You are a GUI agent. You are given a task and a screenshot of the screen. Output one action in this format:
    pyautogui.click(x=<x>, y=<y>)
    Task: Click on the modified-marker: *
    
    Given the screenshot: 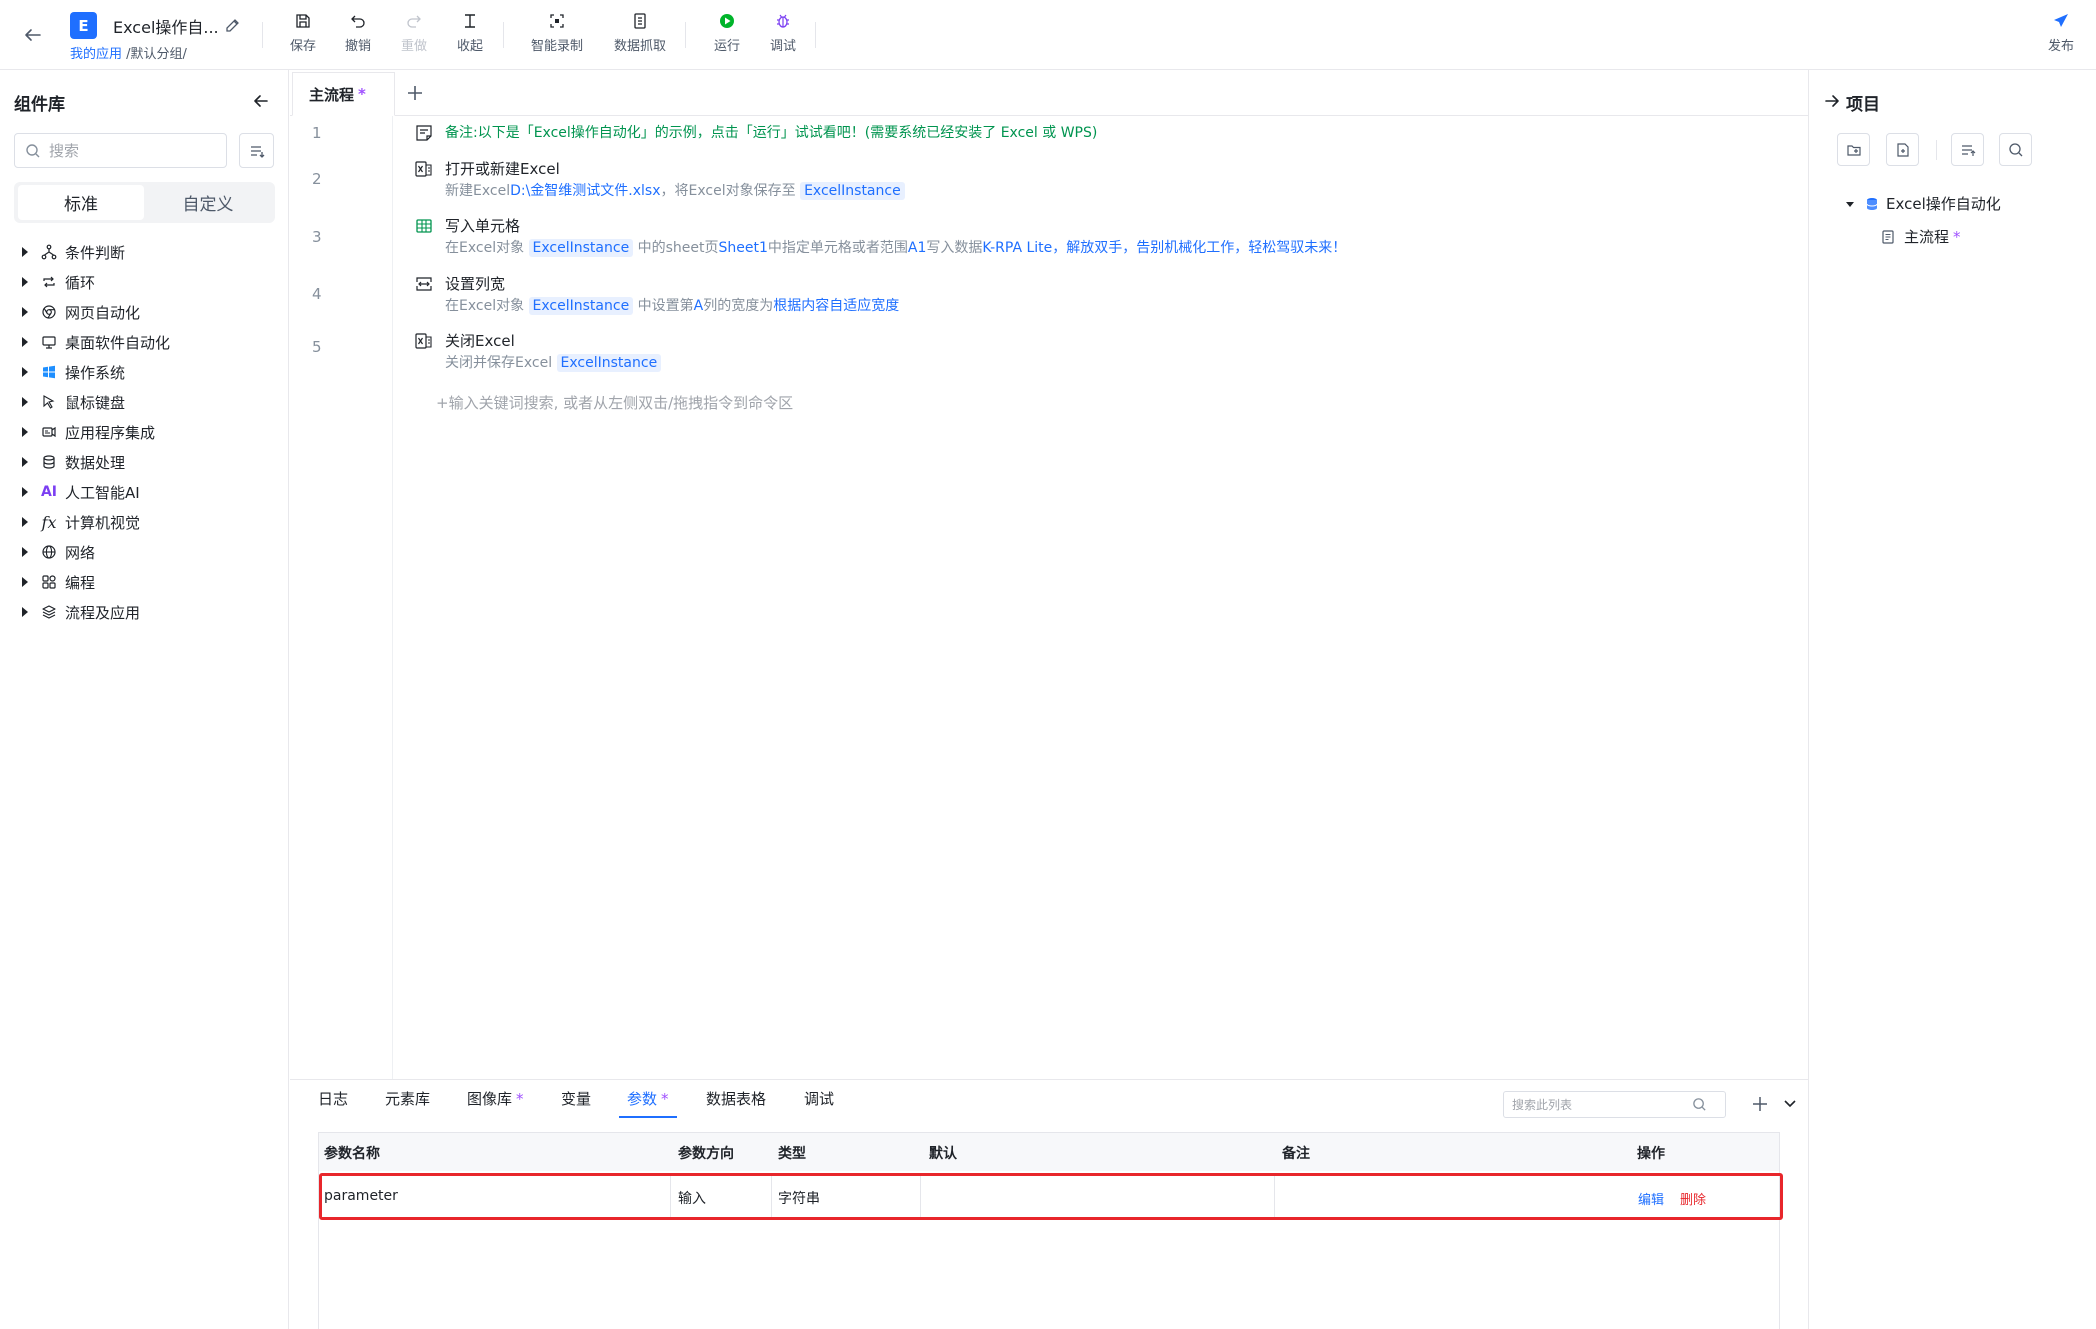 What is the action you would take?
    pyautogui.click(x=520, y=1099)
    